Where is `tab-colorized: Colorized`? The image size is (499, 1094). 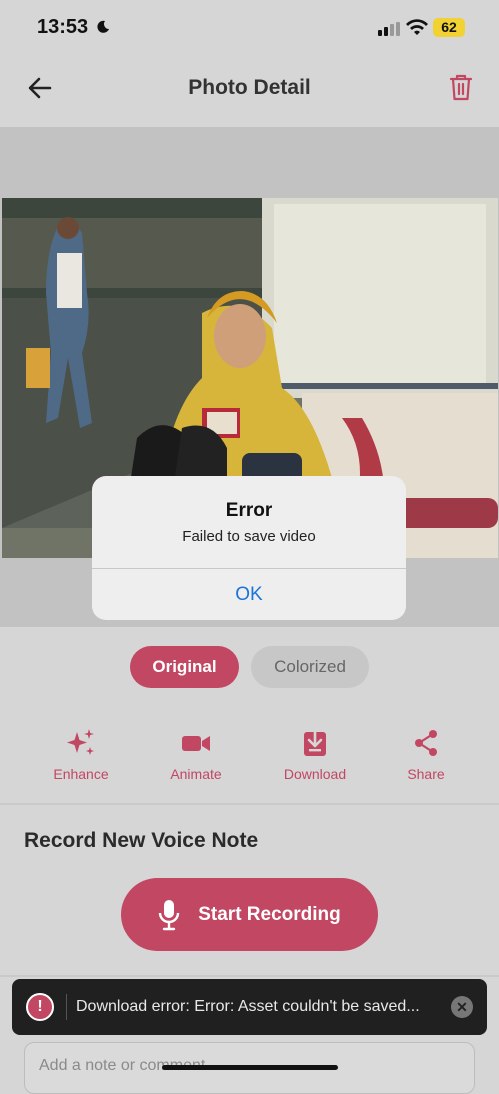 tab-colorized: Colorized is located at coordinates (310, 667).